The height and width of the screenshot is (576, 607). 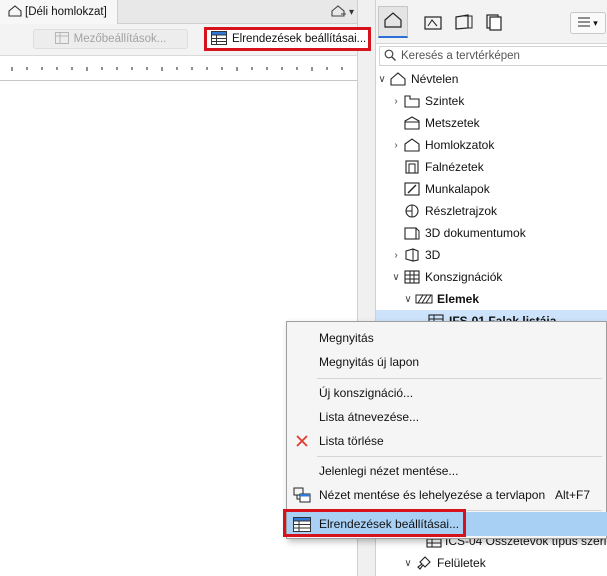 I want to click on tree-label: Homlokzatok, so click(x=460, y=145).